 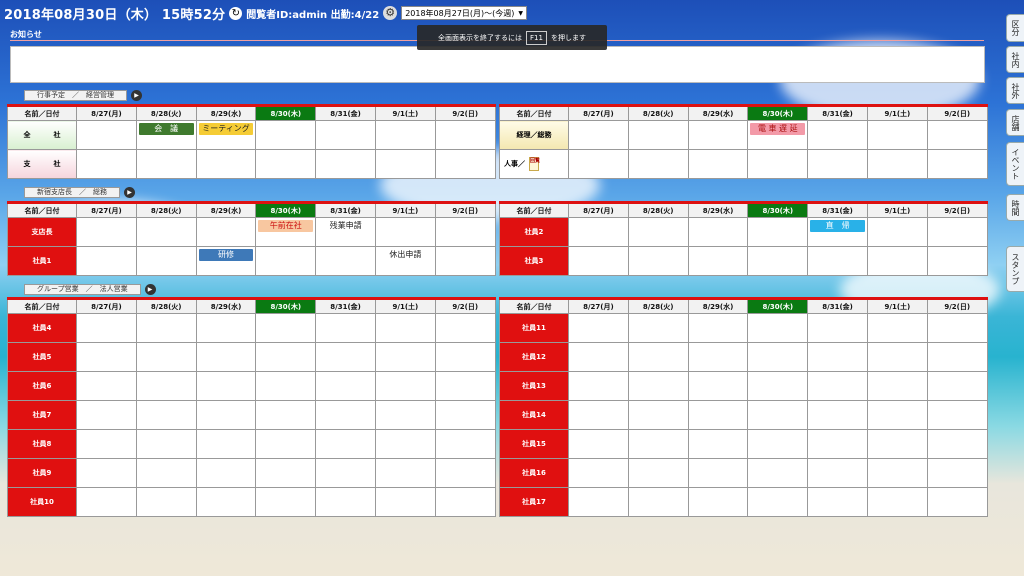 I want to click on schedule-badge: 午前在社, so click(x=286, y=226).